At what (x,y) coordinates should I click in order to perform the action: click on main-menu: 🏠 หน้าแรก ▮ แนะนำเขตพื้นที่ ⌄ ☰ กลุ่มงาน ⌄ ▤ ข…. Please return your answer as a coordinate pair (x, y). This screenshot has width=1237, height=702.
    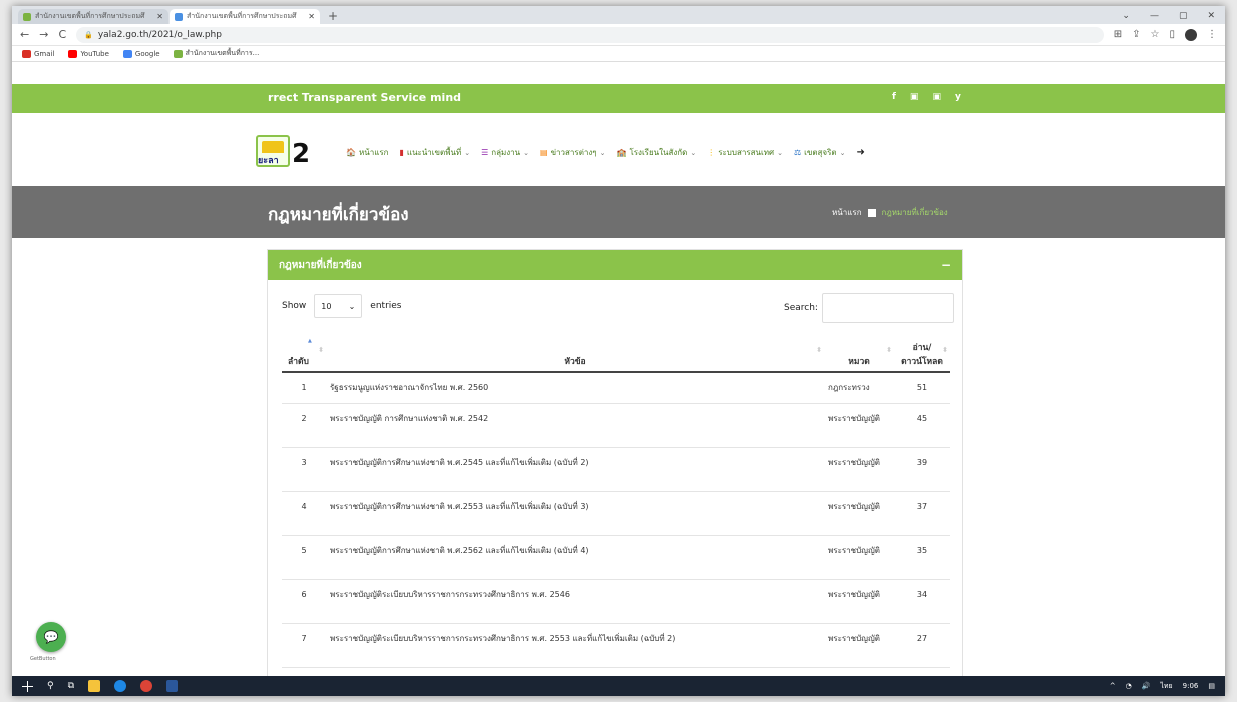
    Looking at the image, I should click on (605, 152).